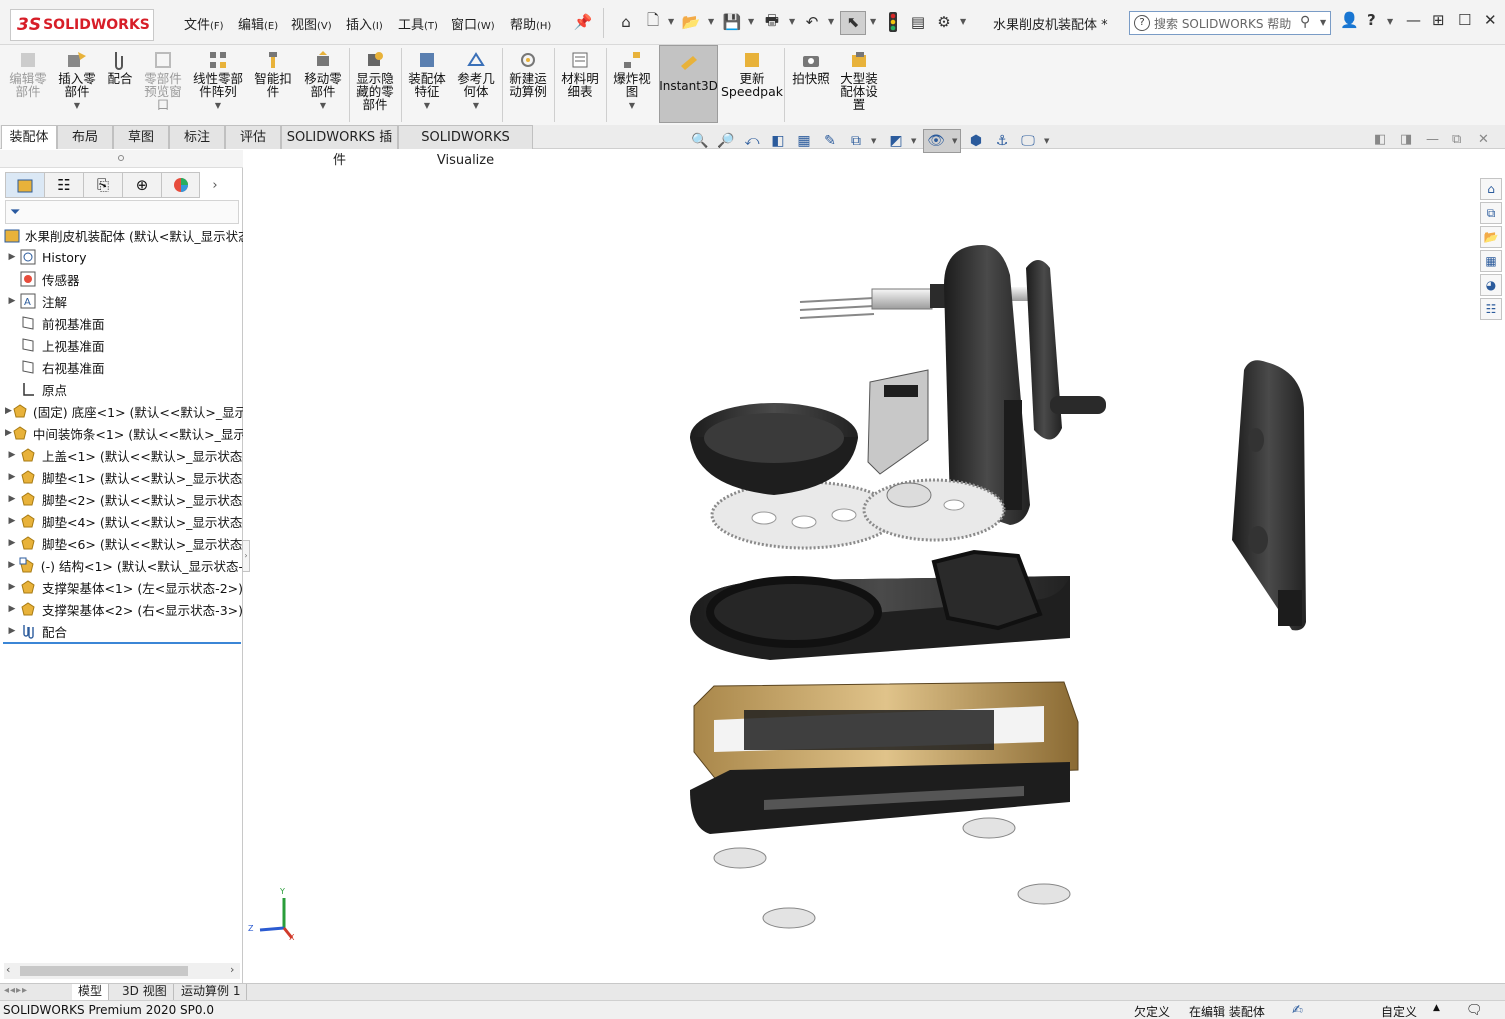 The width and height of the screenshot is (1505, 1019). I want to click on taskpane-design-library-icon: ⧉, so click(1491, 213).